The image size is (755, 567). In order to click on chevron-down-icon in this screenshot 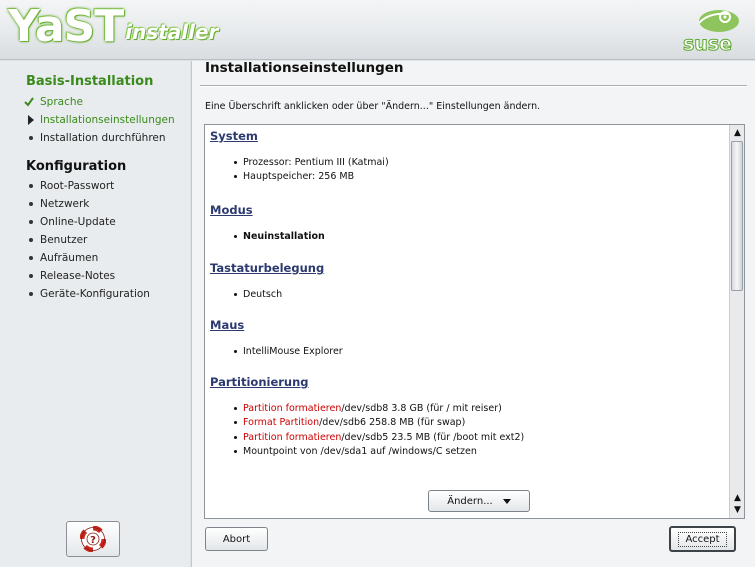, I will do `click(506, 501)`.